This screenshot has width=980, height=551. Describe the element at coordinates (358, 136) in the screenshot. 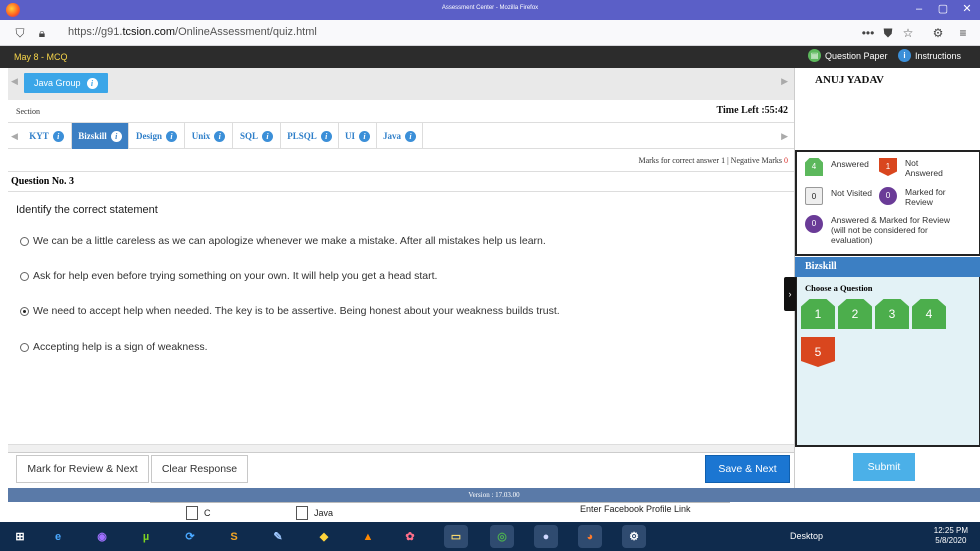

I see `tab-ui: UI i` at that location.